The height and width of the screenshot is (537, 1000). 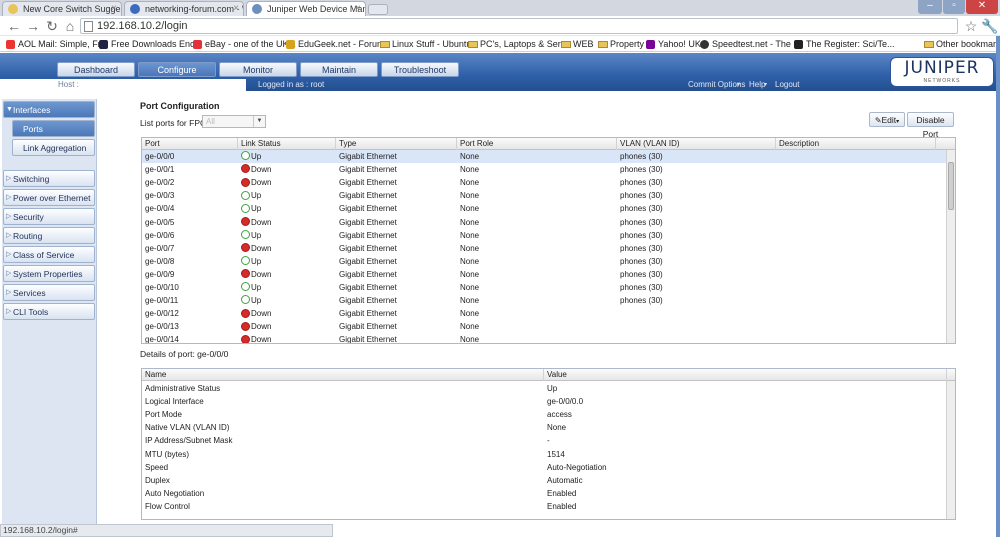 I want to click on sidebar-item-routing: ▷ Routing, so click(x=49, y=235).